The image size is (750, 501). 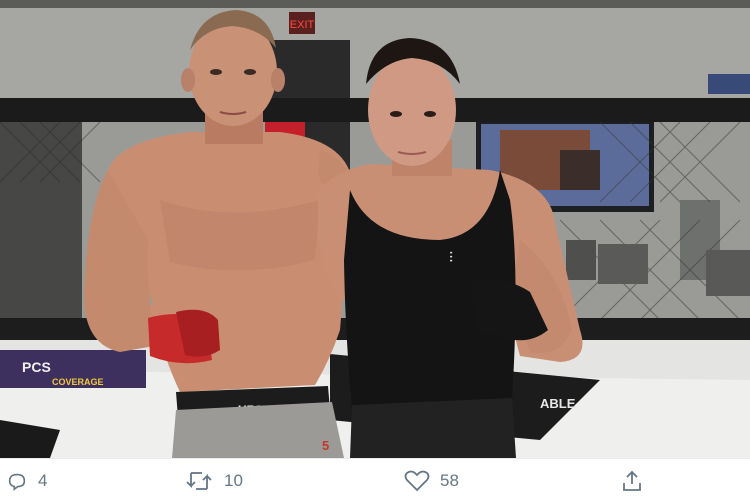 I want to click on exit-sign-text: EXIT, so click(x=302, y=25).